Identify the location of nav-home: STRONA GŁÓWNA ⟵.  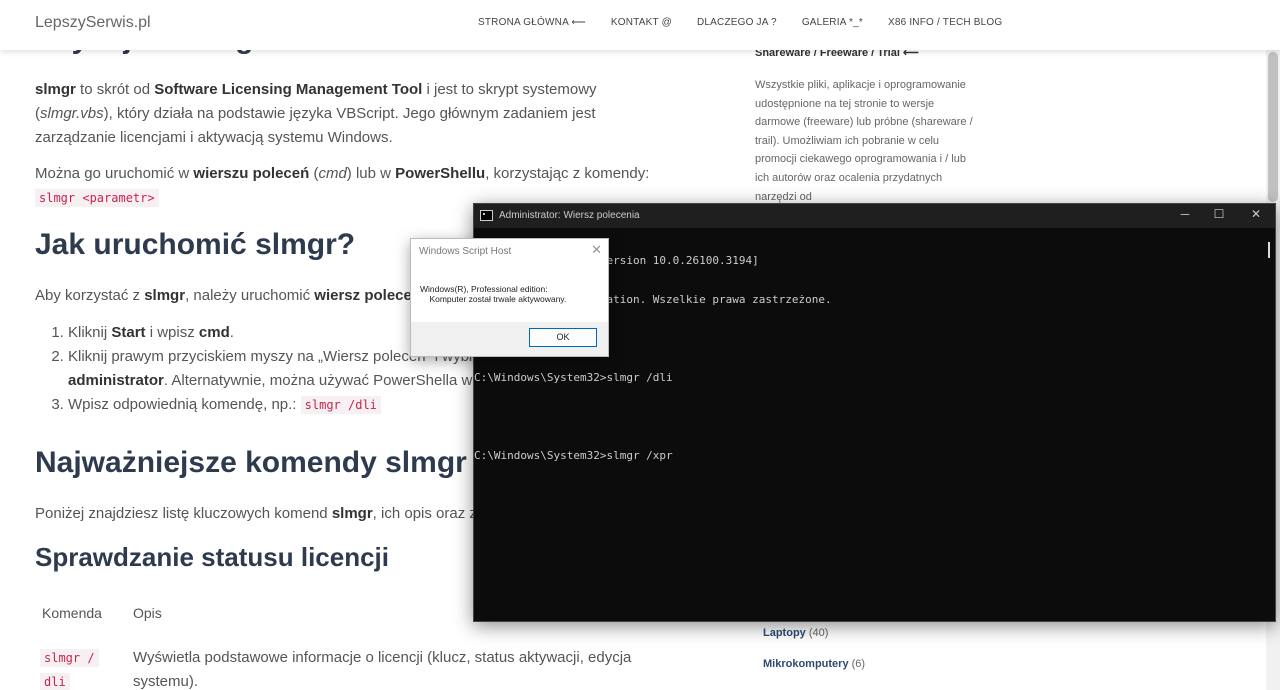
(532, 22).